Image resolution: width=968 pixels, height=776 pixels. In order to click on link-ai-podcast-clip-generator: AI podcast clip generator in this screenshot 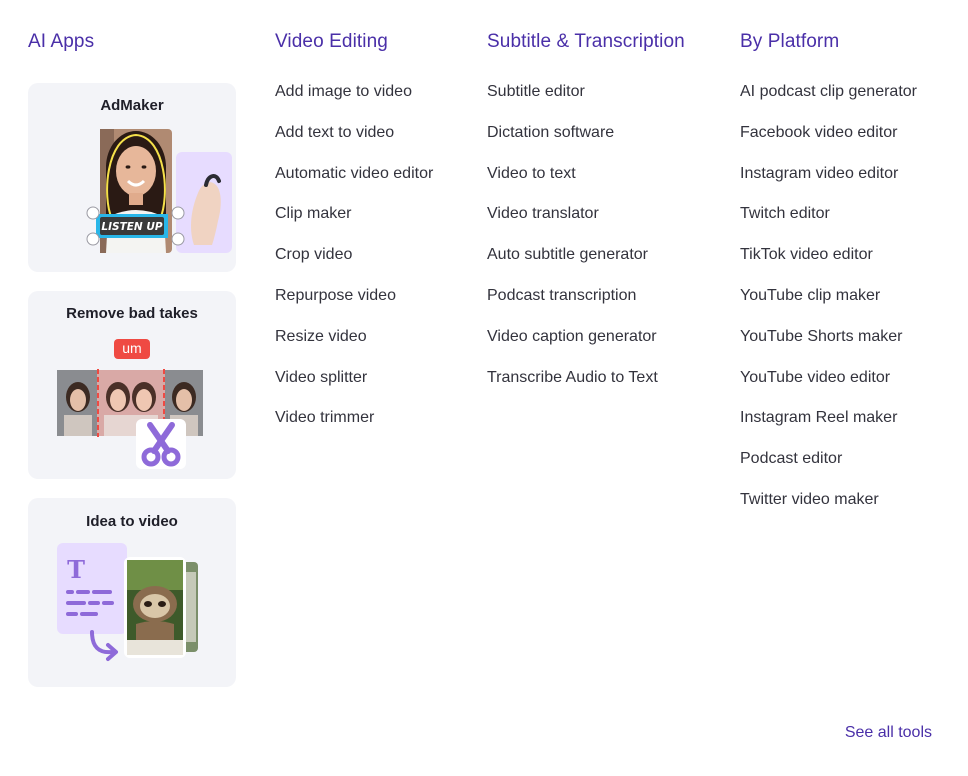, I will do `click(828, 100)`.